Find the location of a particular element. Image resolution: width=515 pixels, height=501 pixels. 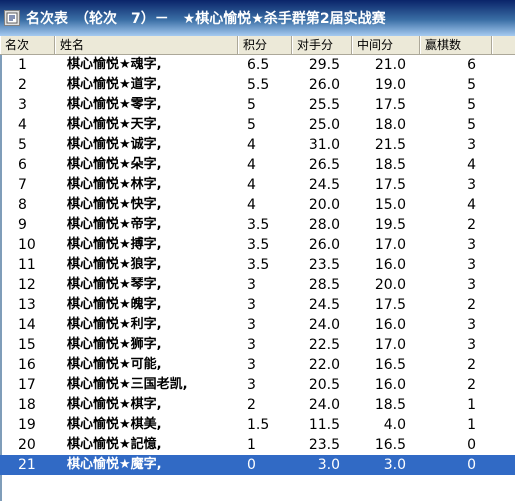

table-row: 11 棋心愉悦★狼字, 3.5 23.5 16.0 3 is located at coordinates (257, 265).